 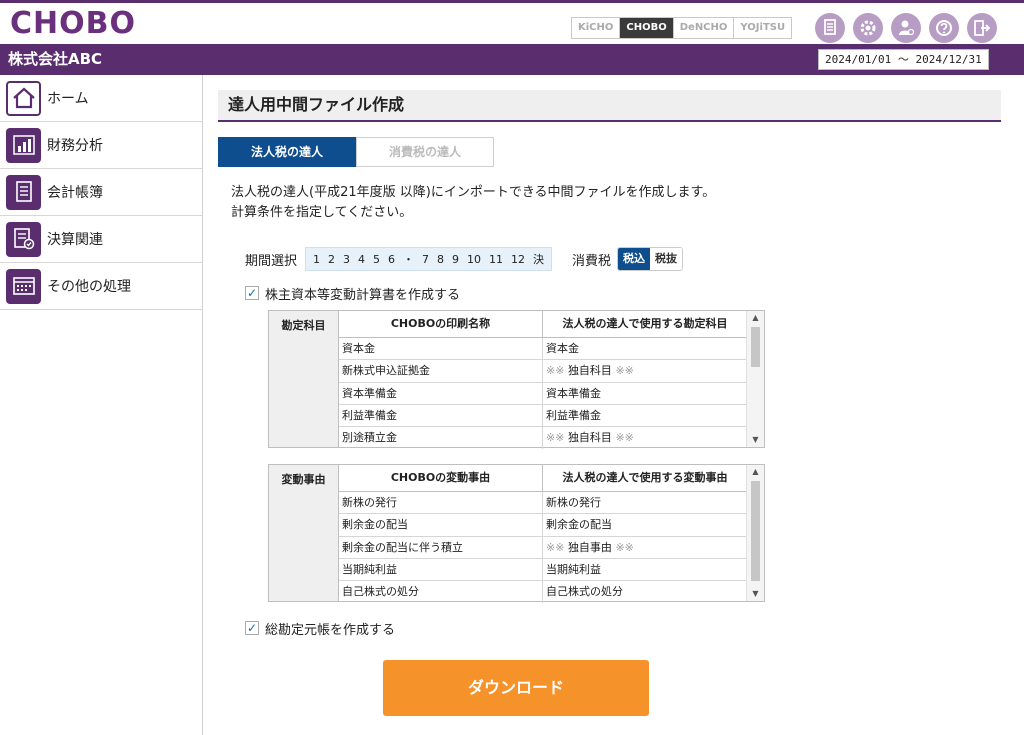 I want to click on tatsujin-tabs: 法人税の達人 消費税の達人, so click(x=356, y=152).